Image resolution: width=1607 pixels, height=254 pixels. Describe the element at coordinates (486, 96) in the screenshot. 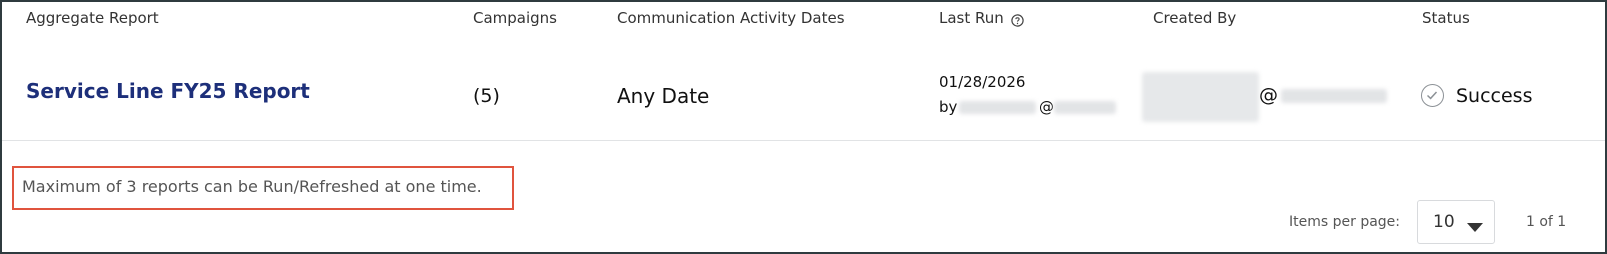

I see `campaigns-count: (5)` at that location.